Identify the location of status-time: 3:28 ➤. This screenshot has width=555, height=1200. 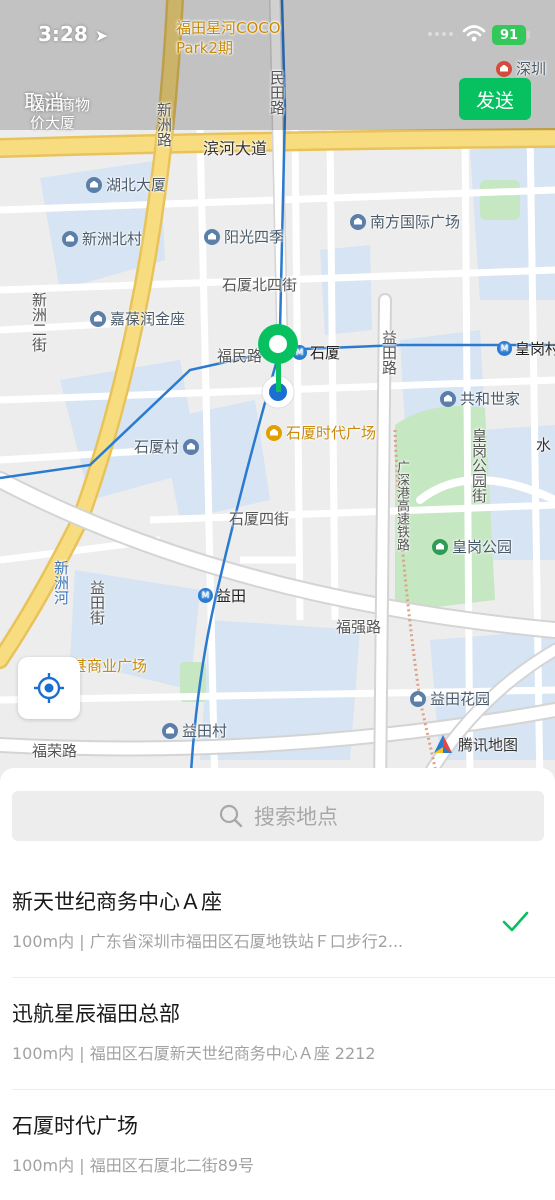
(73, 34).